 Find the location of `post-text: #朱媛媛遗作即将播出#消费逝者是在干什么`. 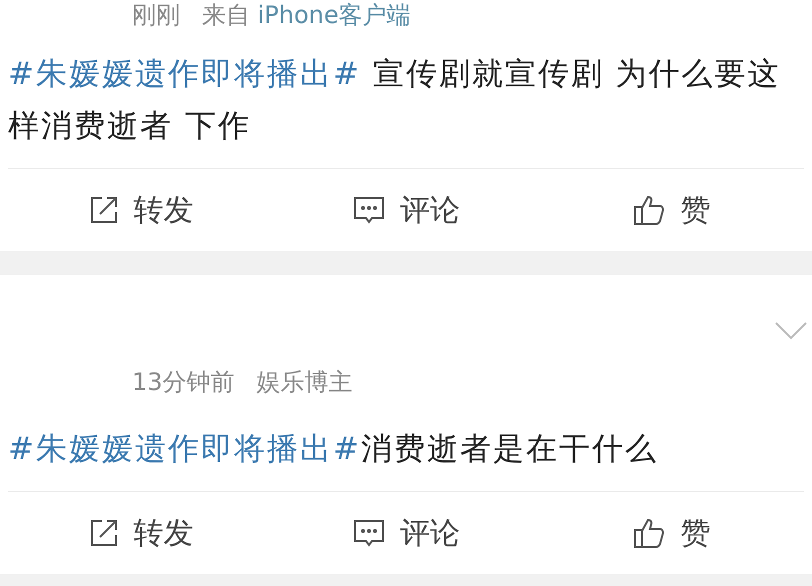

post-text: #朱媛媛遗作即将播出#消费逝者是在干什么 is located at coordinates (333, 449).